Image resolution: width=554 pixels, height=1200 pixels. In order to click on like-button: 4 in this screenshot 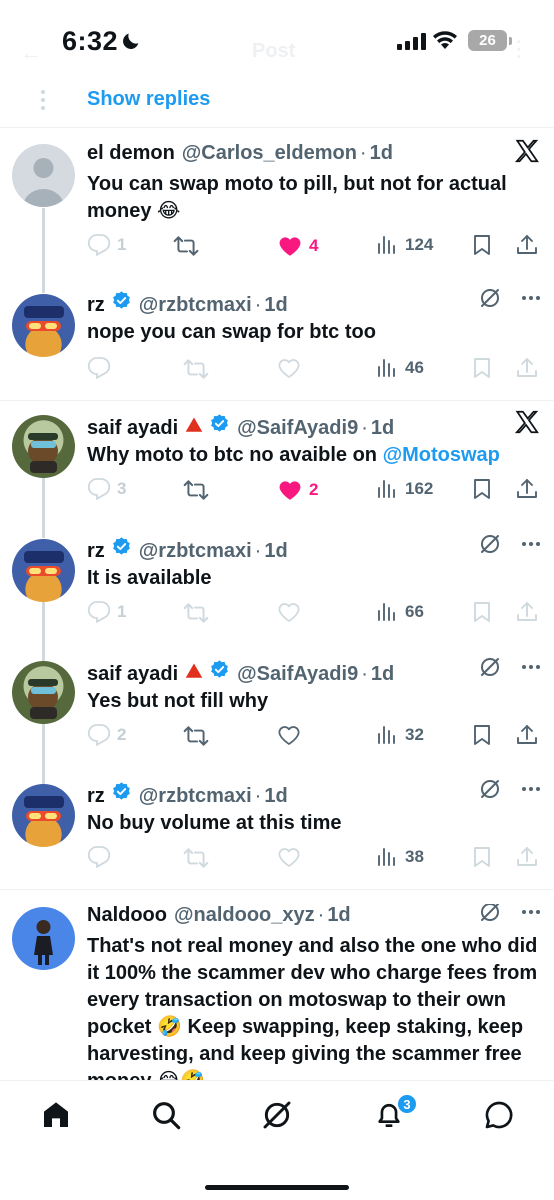, I will do `click(297, 246)`.